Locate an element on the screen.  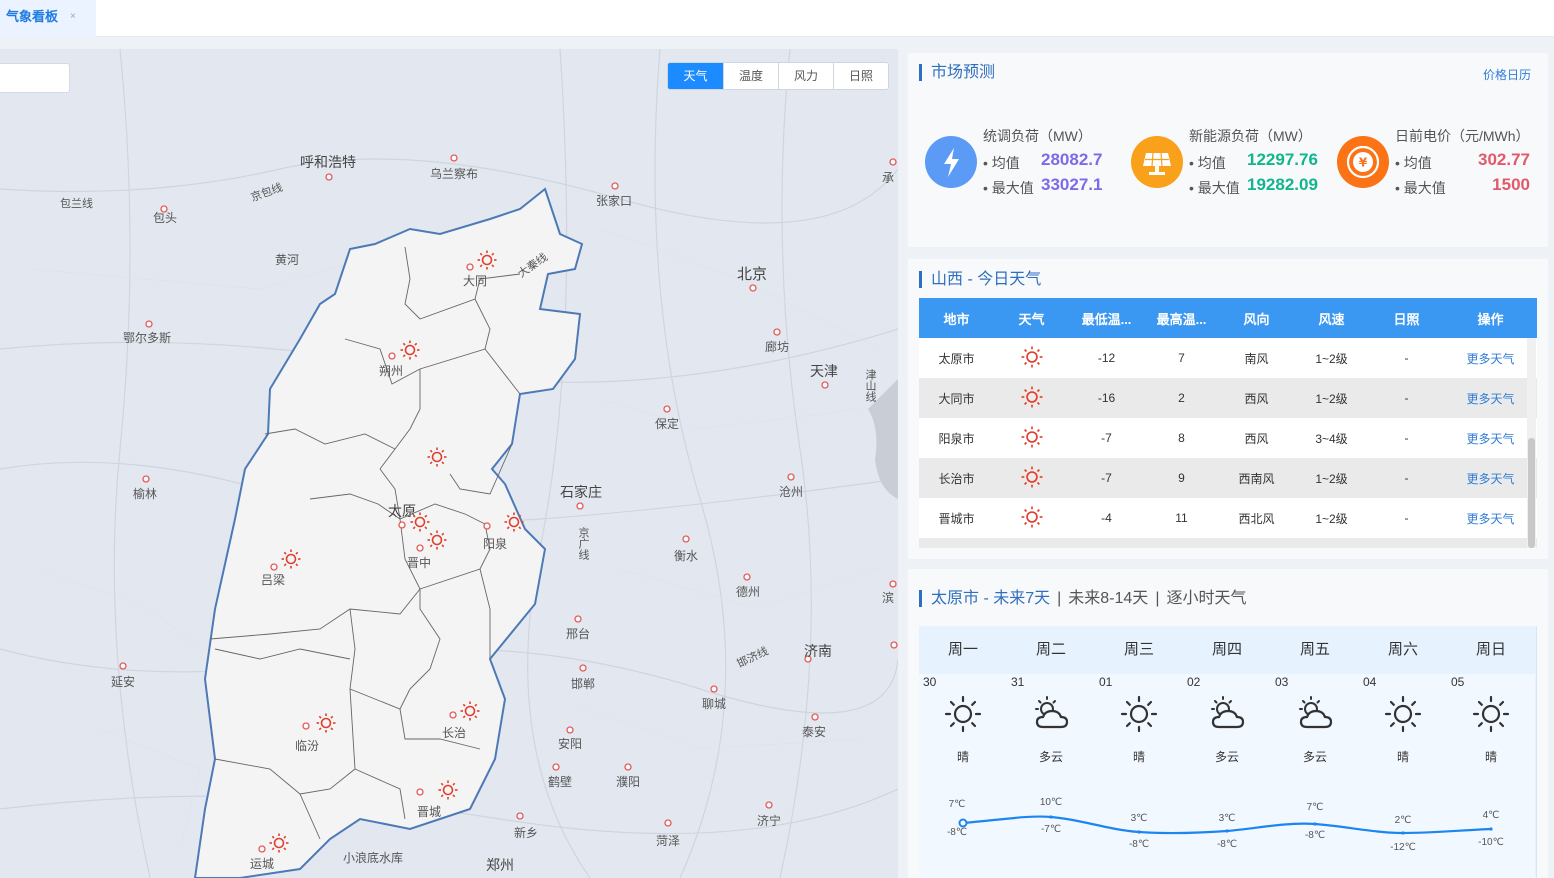
low-temp-cell: -7 is located at coordinates (1106, 478).